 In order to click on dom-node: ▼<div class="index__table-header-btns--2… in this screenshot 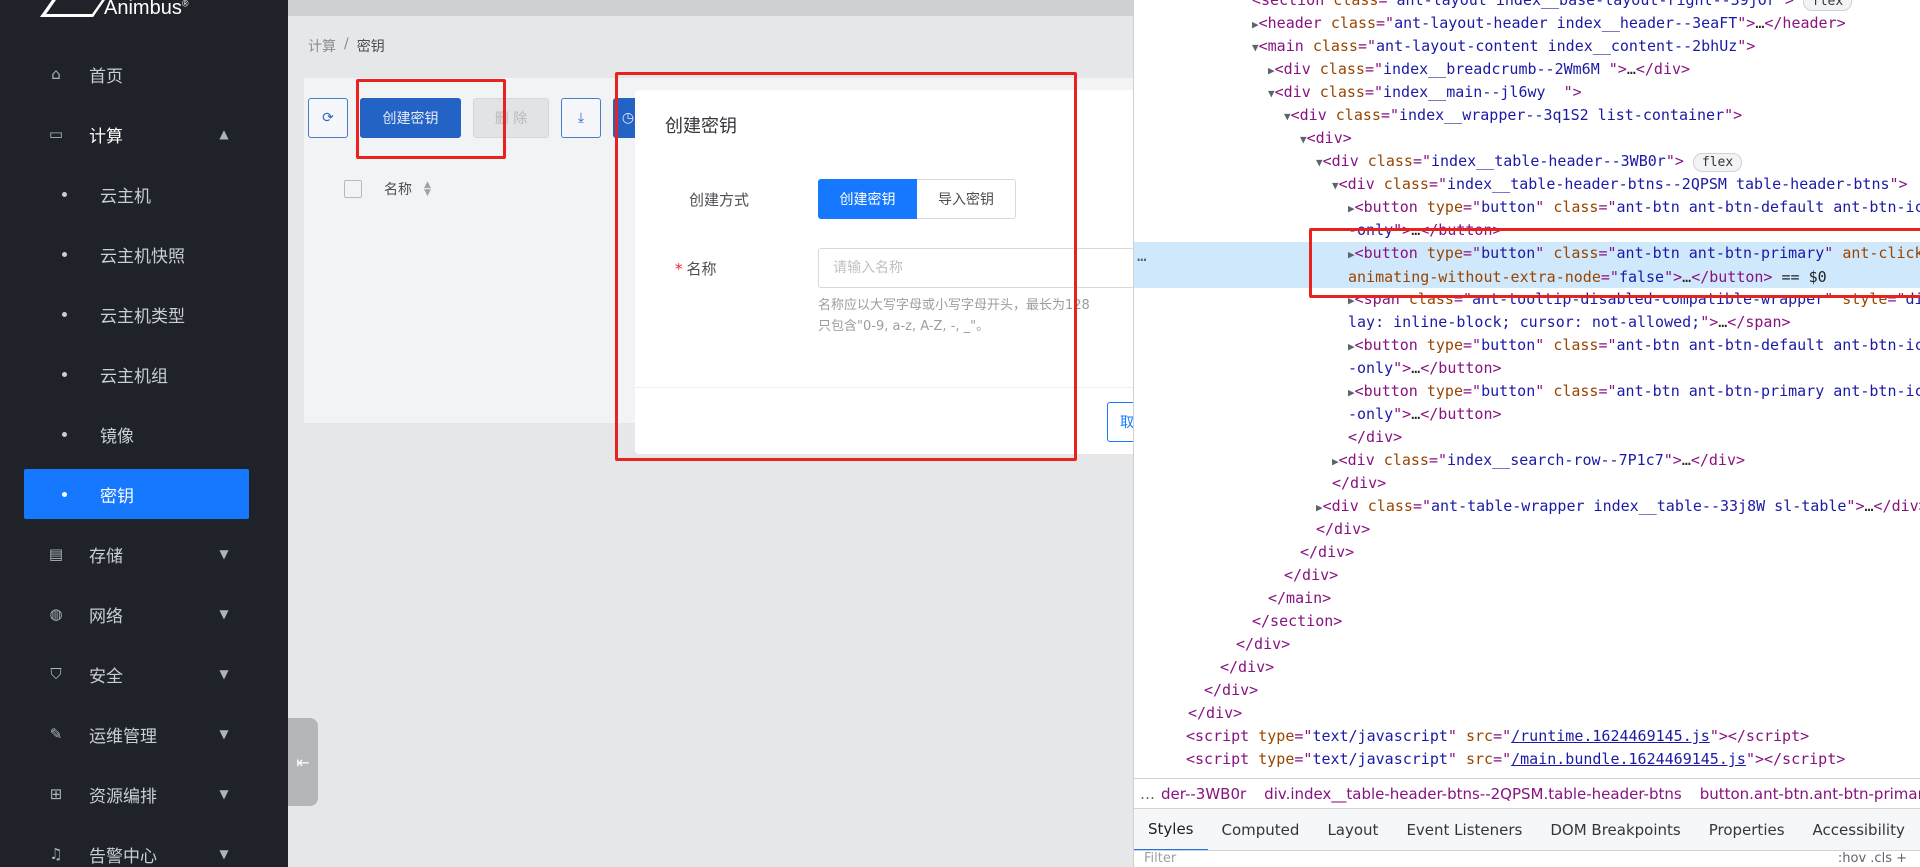, I will do `click(1527, 184)`.